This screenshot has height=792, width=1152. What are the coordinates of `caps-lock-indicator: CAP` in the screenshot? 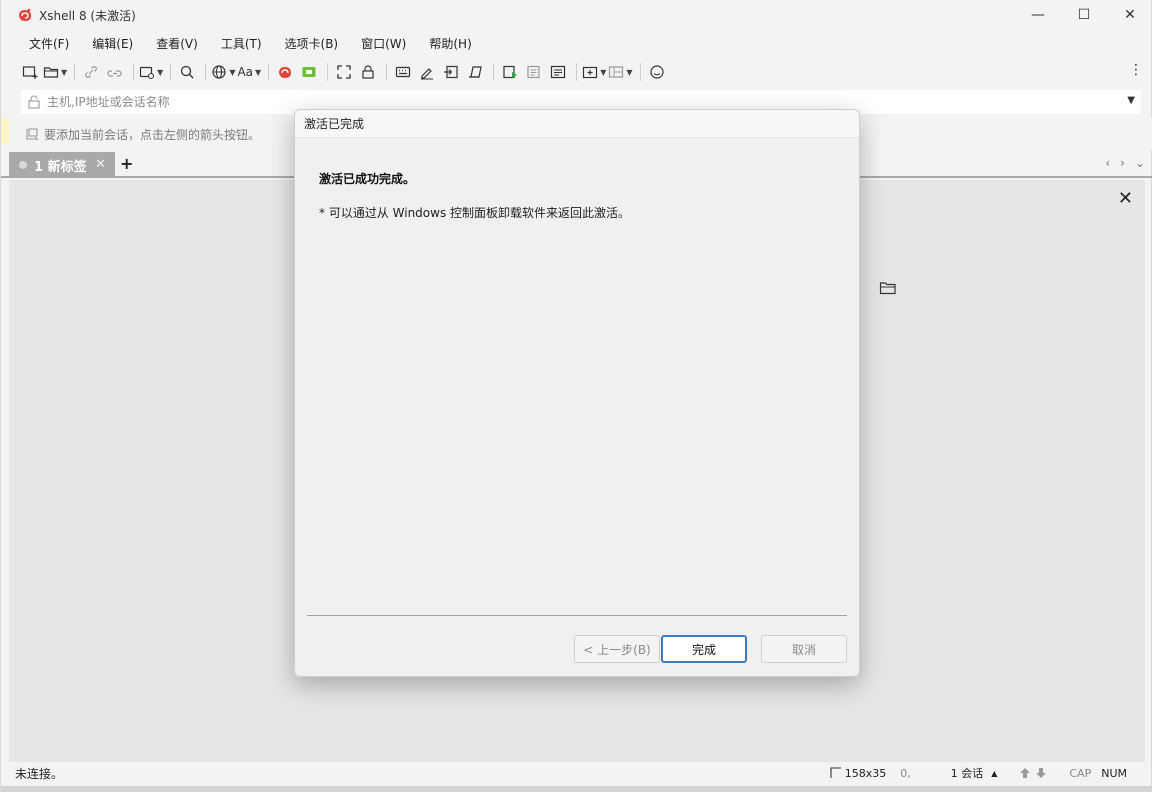 It's located at (1080, 773).